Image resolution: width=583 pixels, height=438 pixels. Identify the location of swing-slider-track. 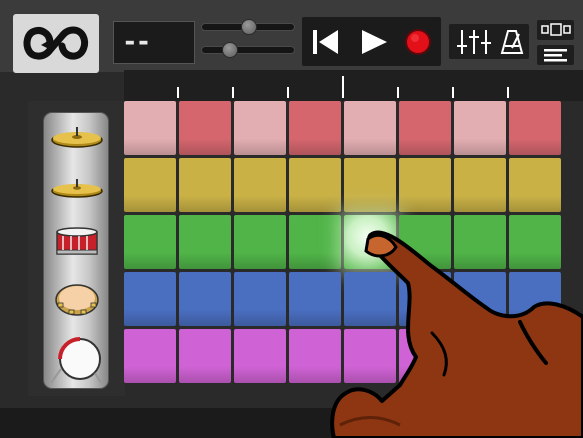
(248, 50).